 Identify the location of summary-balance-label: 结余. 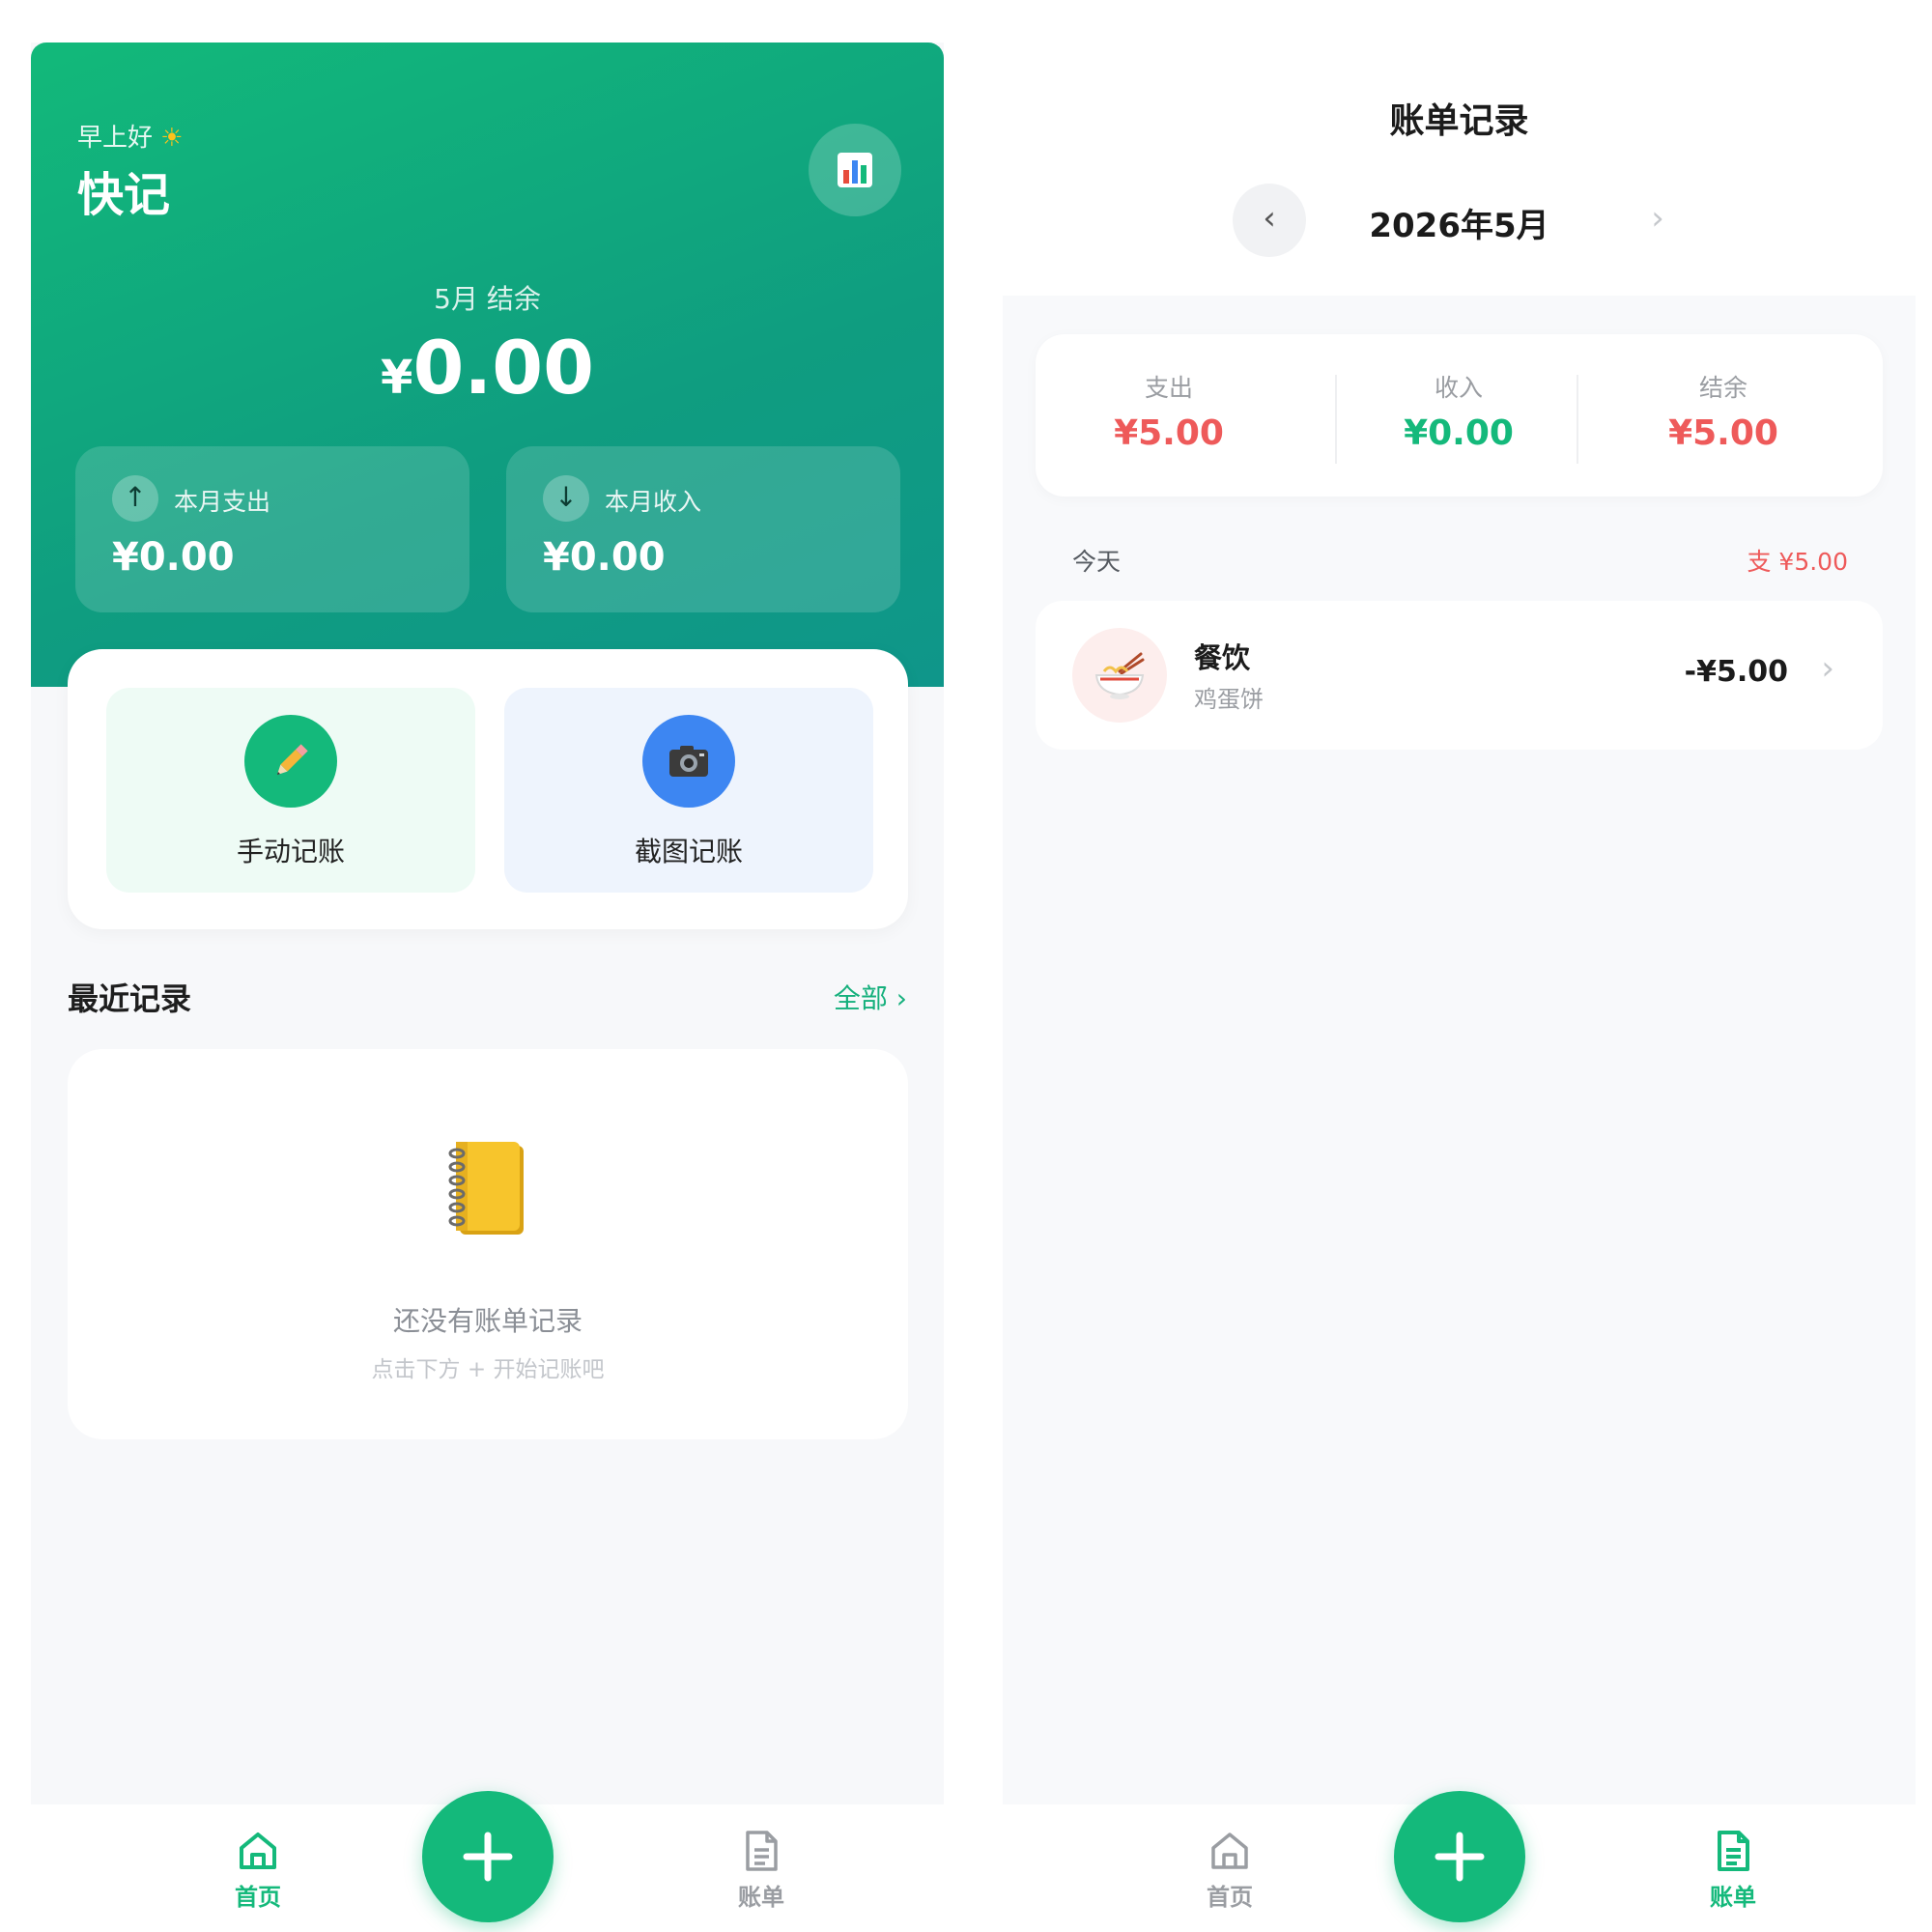
(1722, 388).